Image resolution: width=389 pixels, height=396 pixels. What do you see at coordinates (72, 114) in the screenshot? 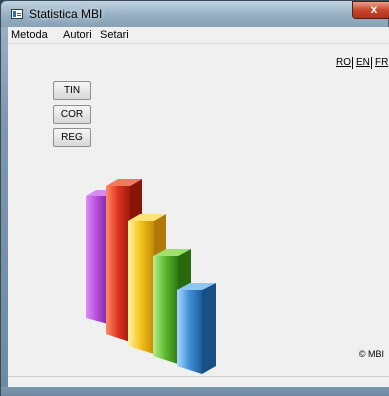
I see `cor-button: COR` at bounding box center [72, 114].